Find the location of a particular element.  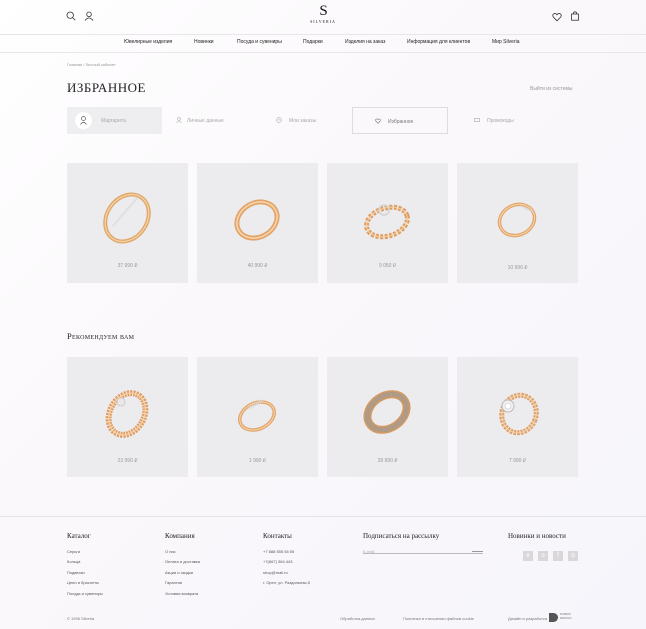

product-price: 7 990 ₽ is located at coordinates (517, 461).